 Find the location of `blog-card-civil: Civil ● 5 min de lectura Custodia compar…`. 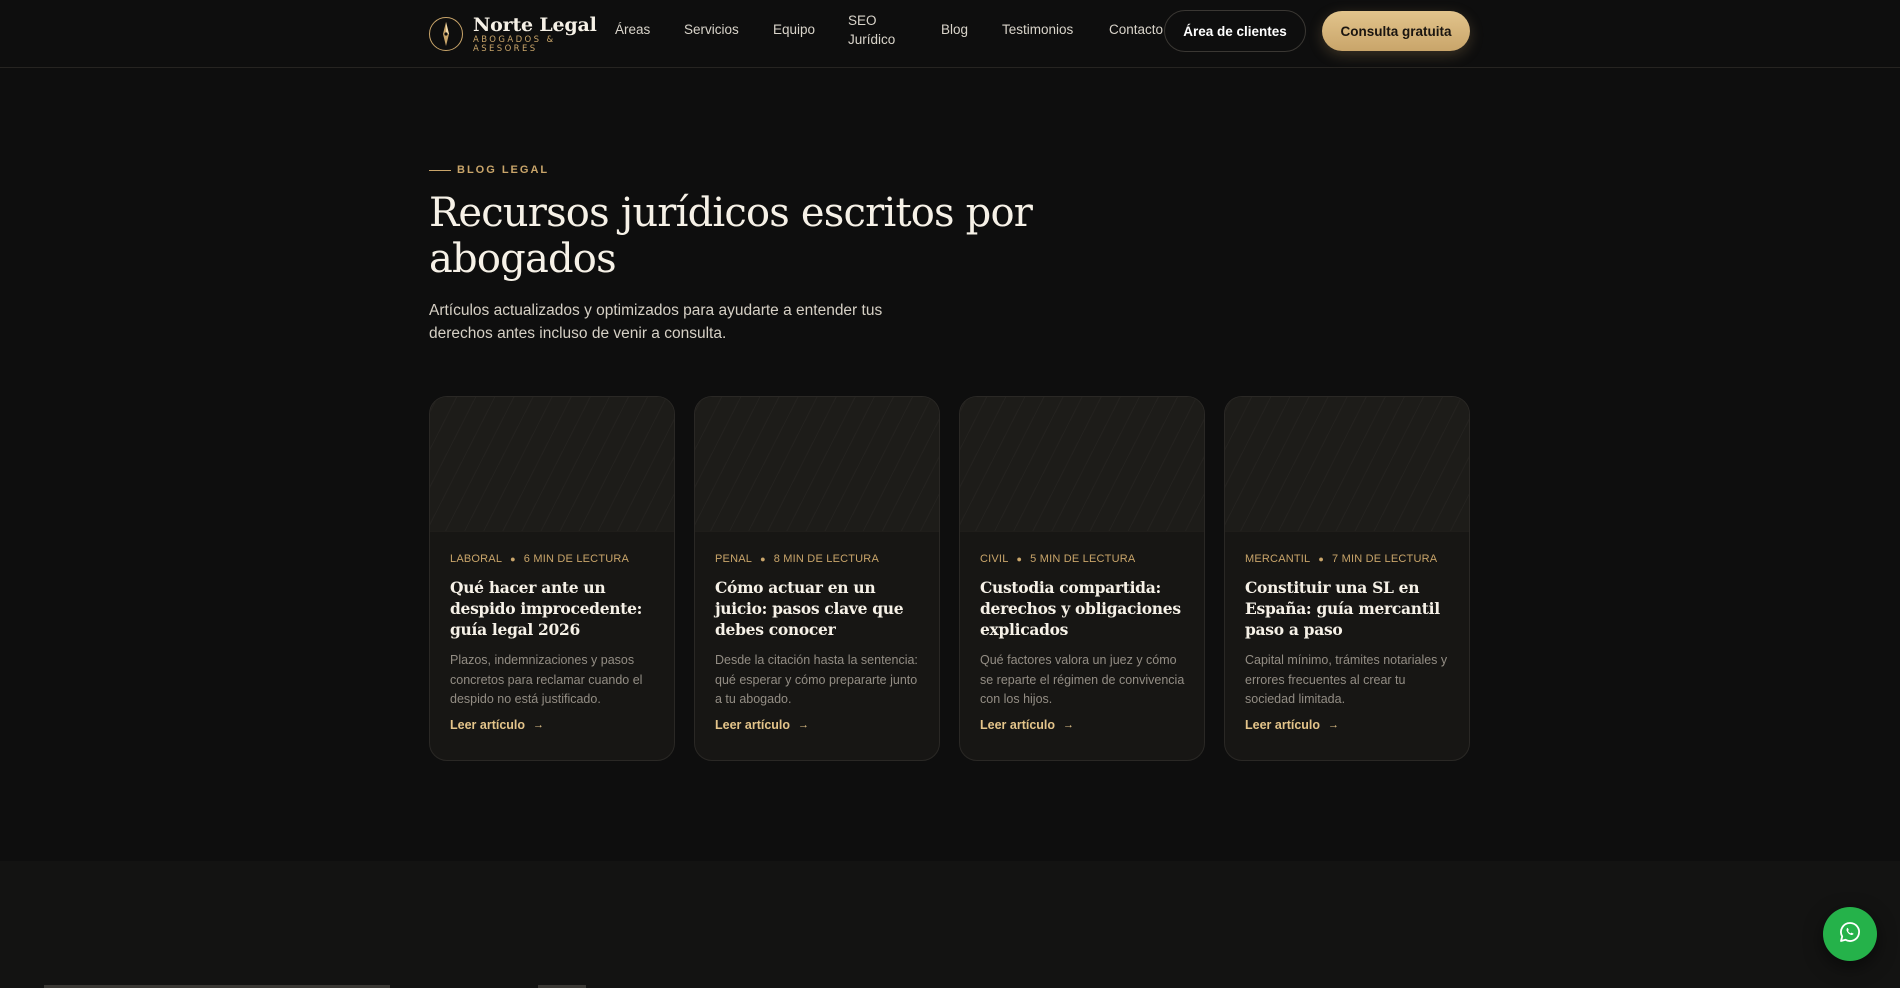

blog-card-civil: Civil ● 5 min de lectura Custodia compar… is located at coordinates (1082, 578).